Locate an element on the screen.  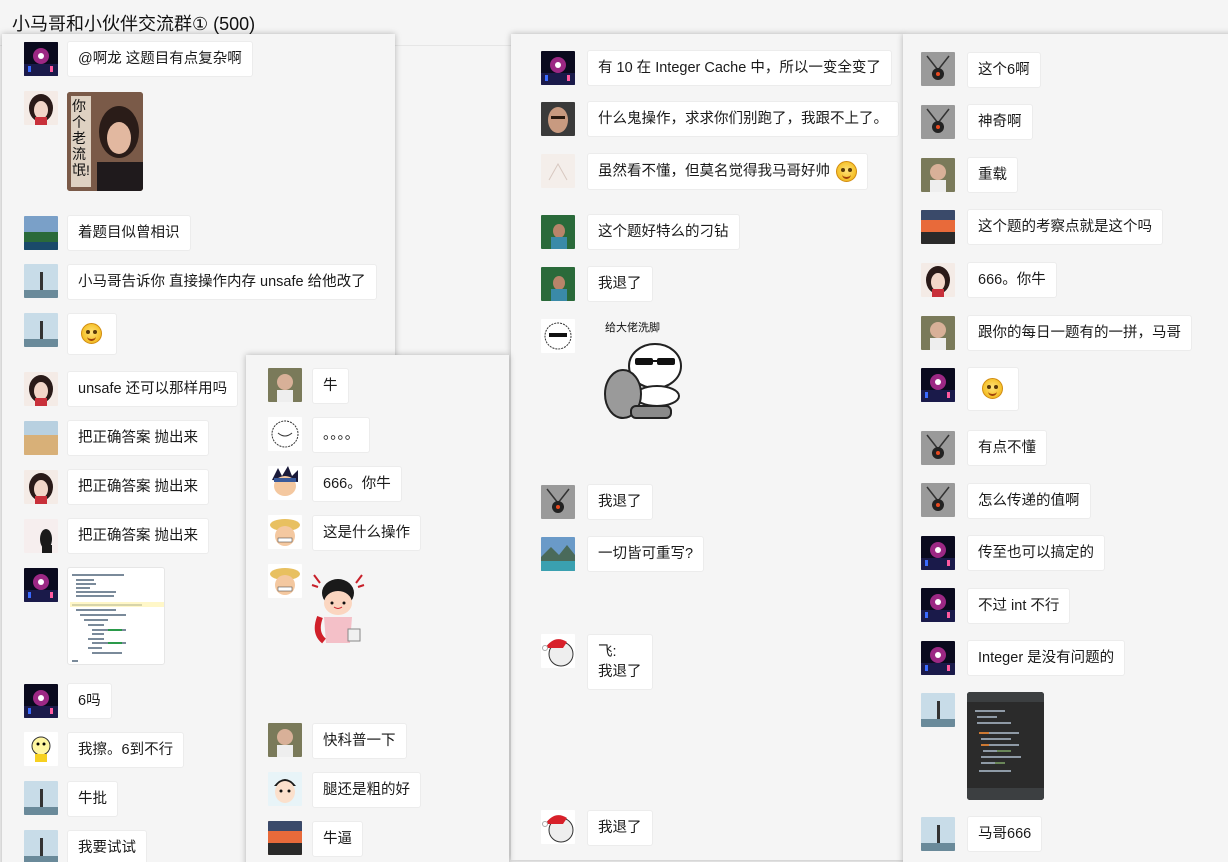
message-text: 虽然看不懂，但莫名觉得我马哥好帅 is located at coordinates (714, 171).